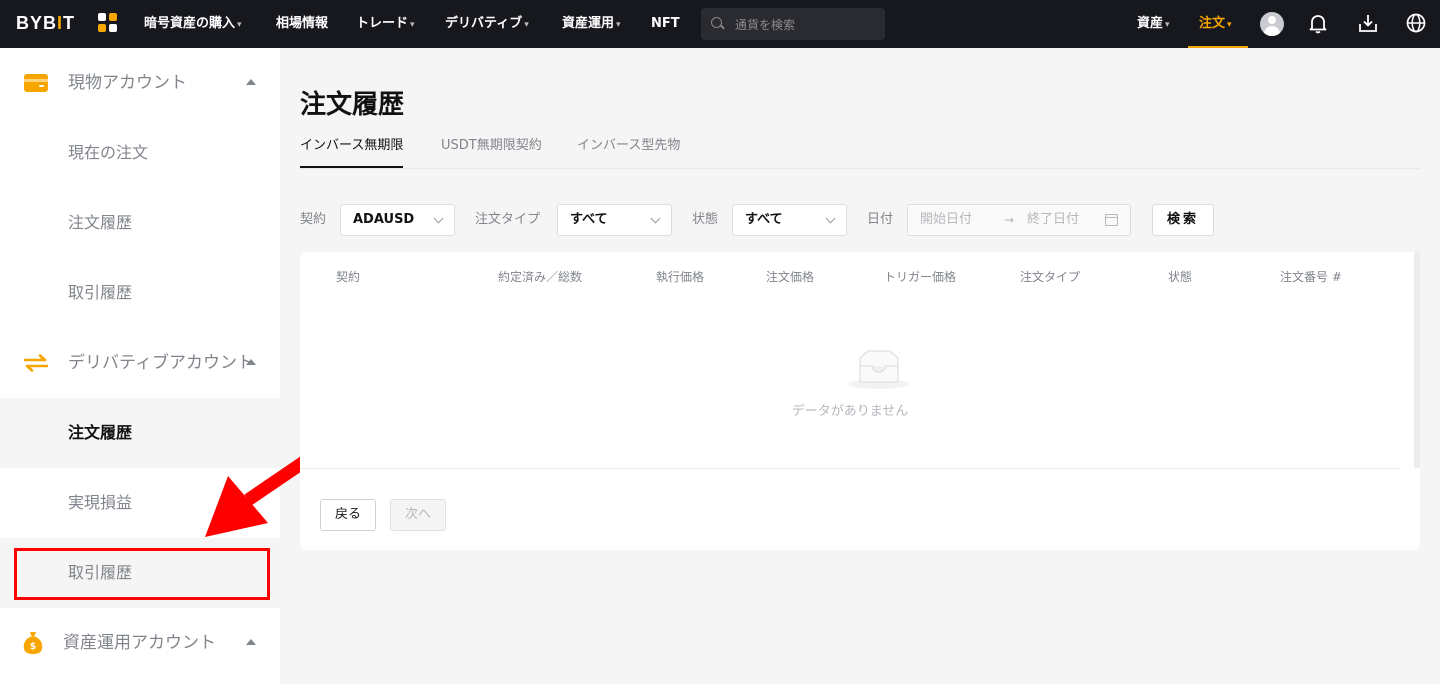 This screenshot has width=1440, height=684. What do you see at coordinates (140, 223) in the screenshot?
I see `sidebar-item-spot-order-history: 注文履歴` at bounding box center [140, 223].